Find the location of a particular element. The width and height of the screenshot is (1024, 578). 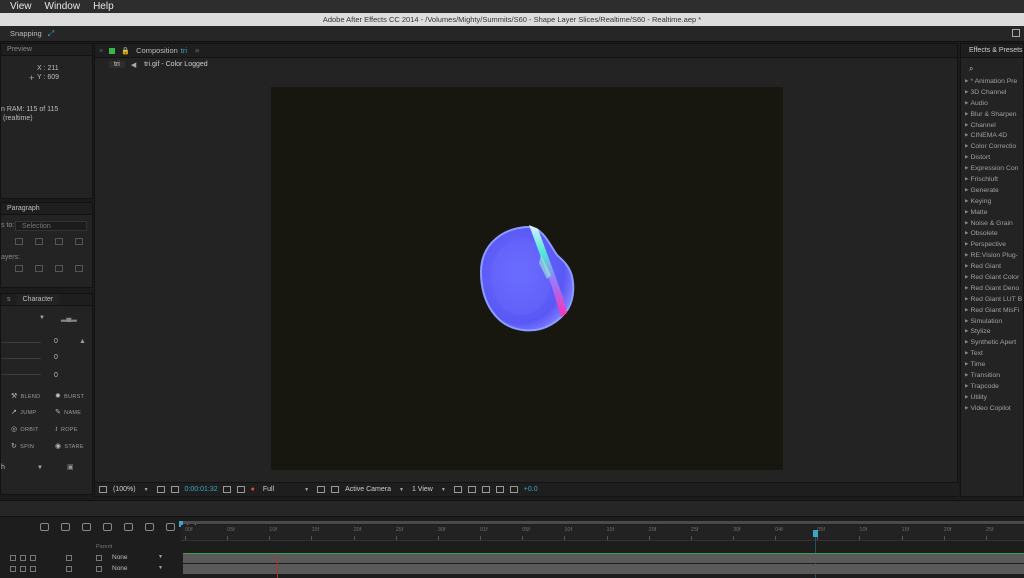

draft-3d-icon is located at coordinates (65, 527).